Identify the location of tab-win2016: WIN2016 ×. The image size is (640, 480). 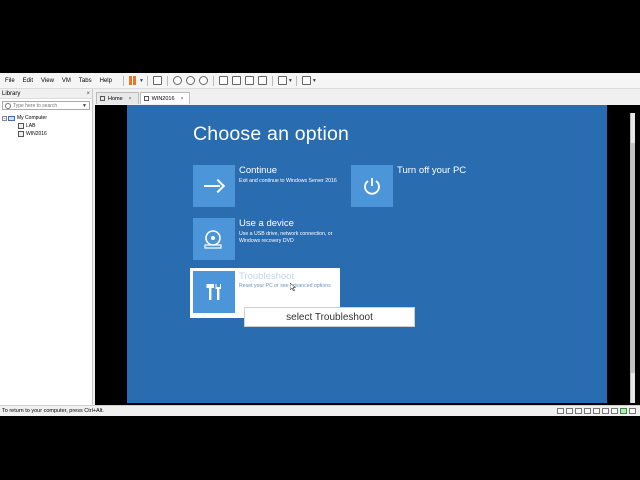
(165, 98).